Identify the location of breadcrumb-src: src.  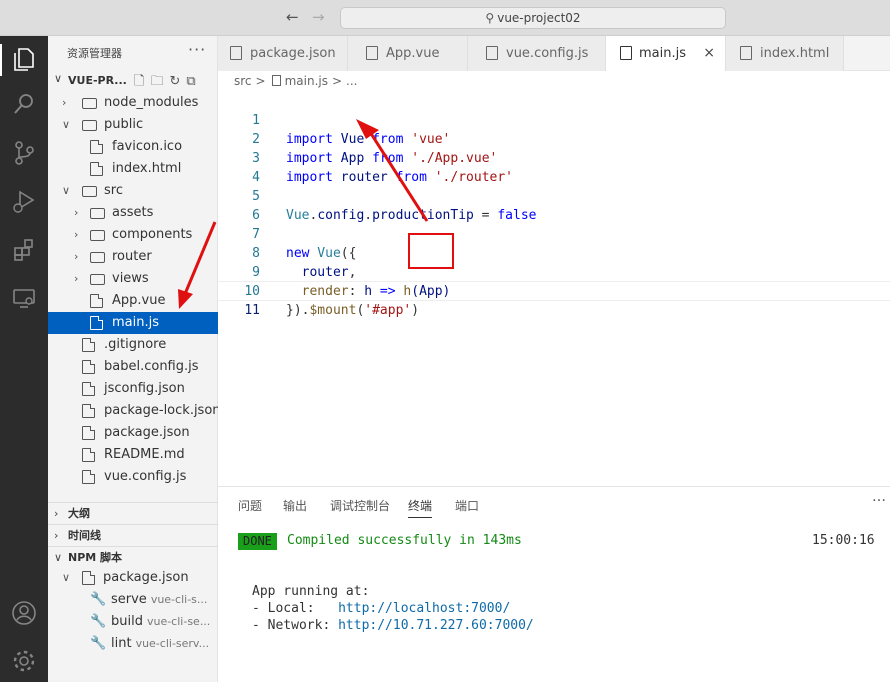
(243, 81).